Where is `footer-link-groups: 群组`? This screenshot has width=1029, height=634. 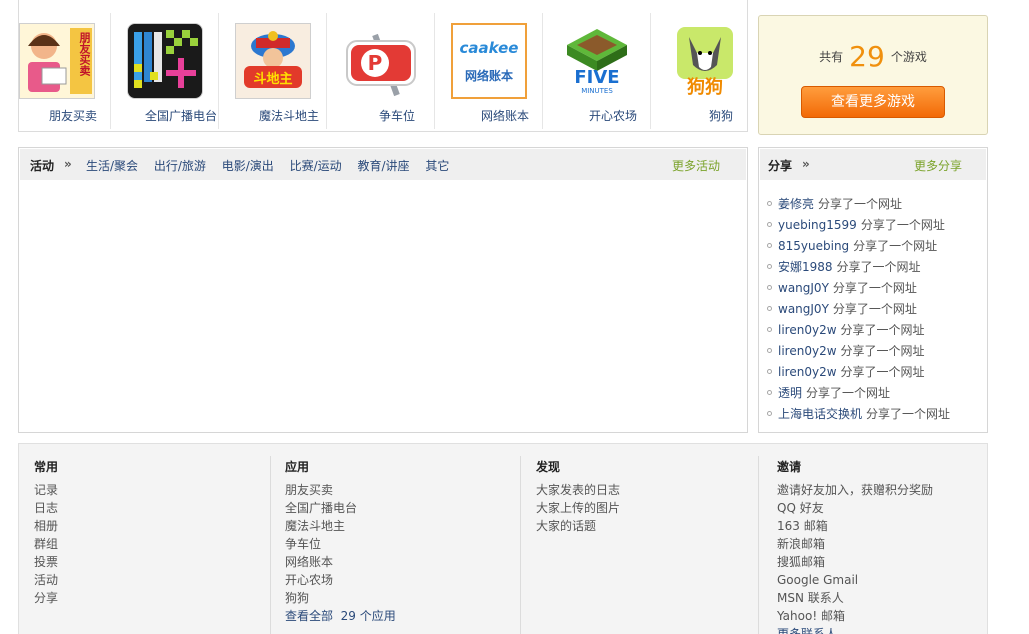
footer-link-groups: 群组 is located at coordinates (46, 544).